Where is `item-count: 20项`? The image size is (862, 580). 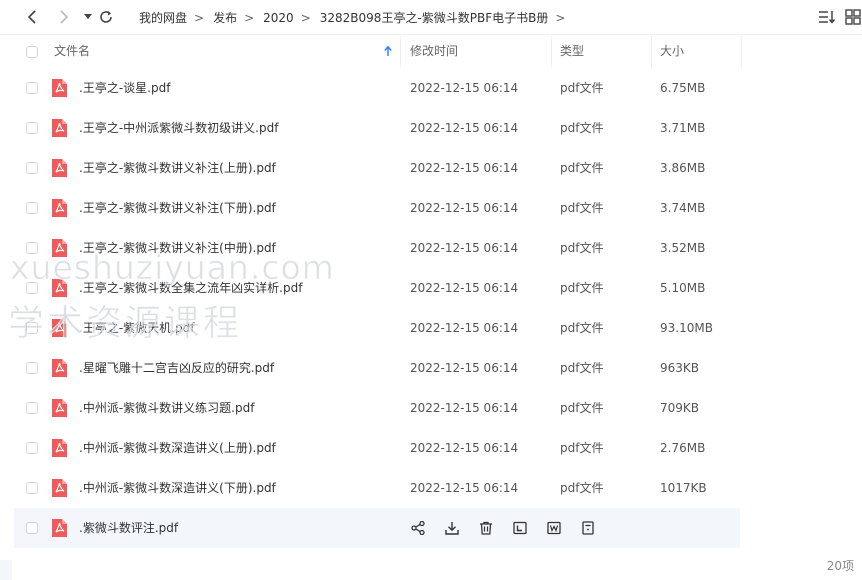
item-count: 20项 is located at coordinates (840, 566).